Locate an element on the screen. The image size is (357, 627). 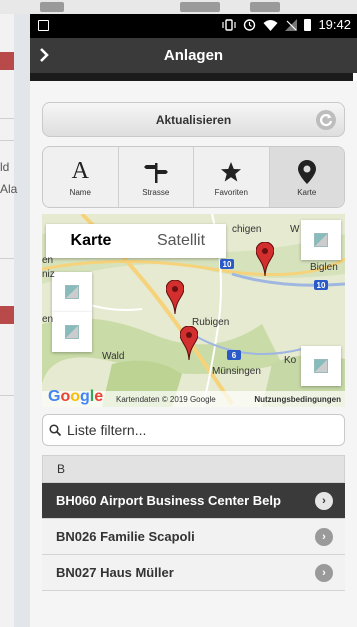
page-title: Anlagen is located at coordinates (193, 55).